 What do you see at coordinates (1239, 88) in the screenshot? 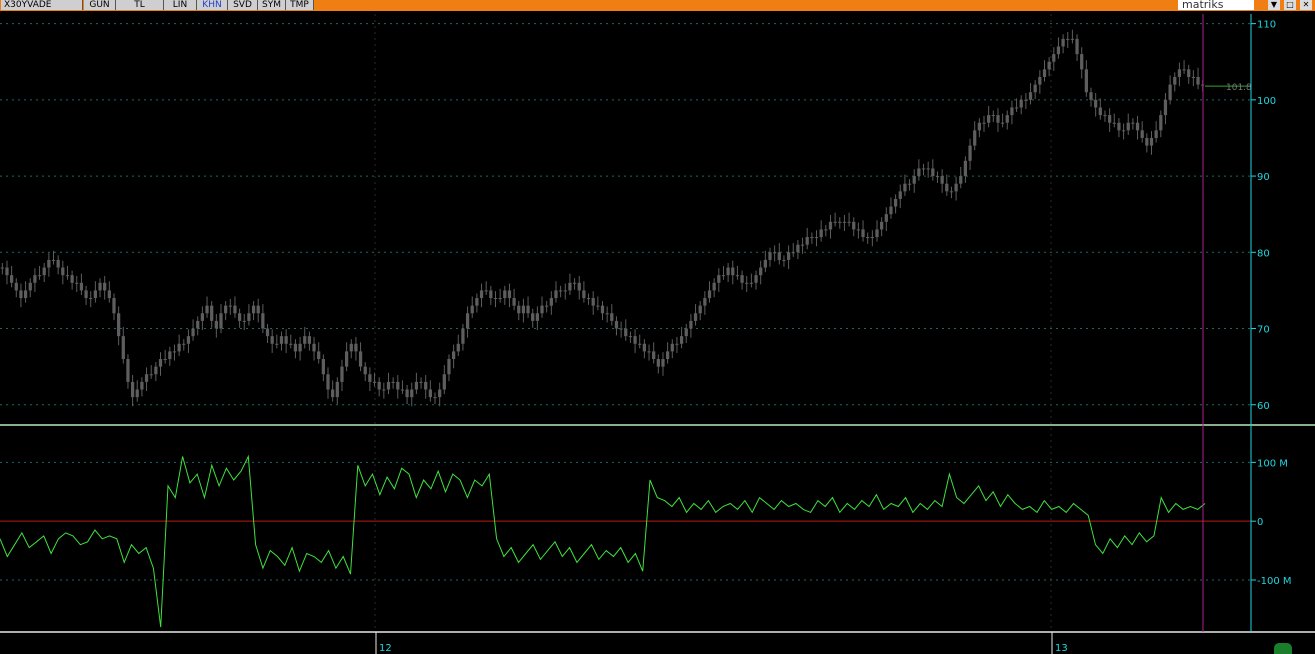
I see `last-price-label: 101.8` at bounding box center [1239, 88].